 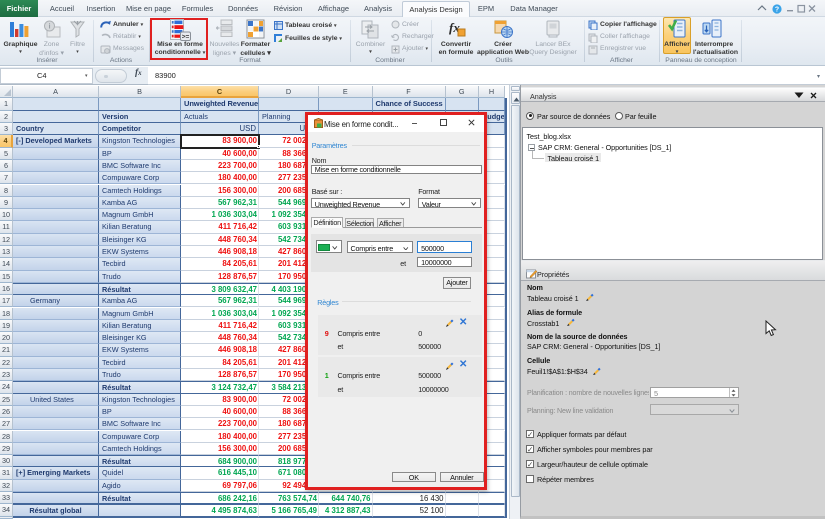 I want to click on svg-text: i, so click(x=49, y=26).